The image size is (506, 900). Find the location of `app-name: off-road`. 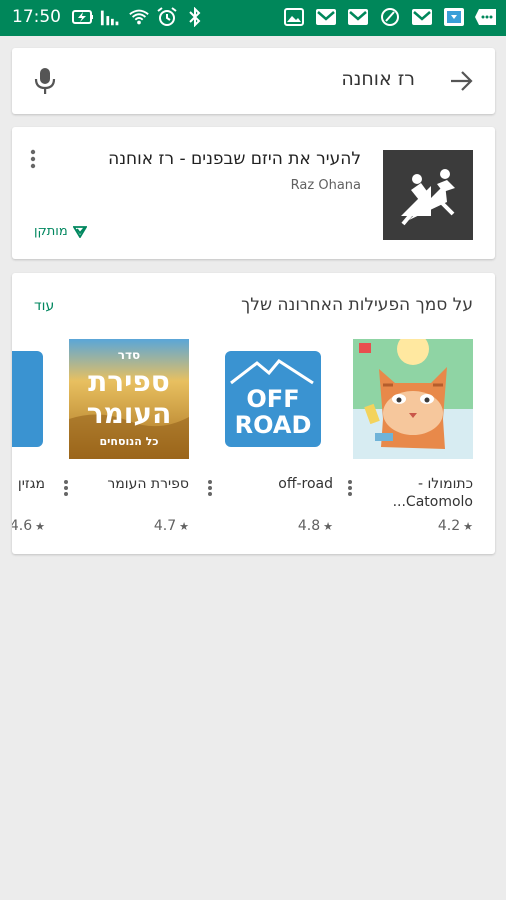

app-name: off-road is located at coordinates (278, 484).